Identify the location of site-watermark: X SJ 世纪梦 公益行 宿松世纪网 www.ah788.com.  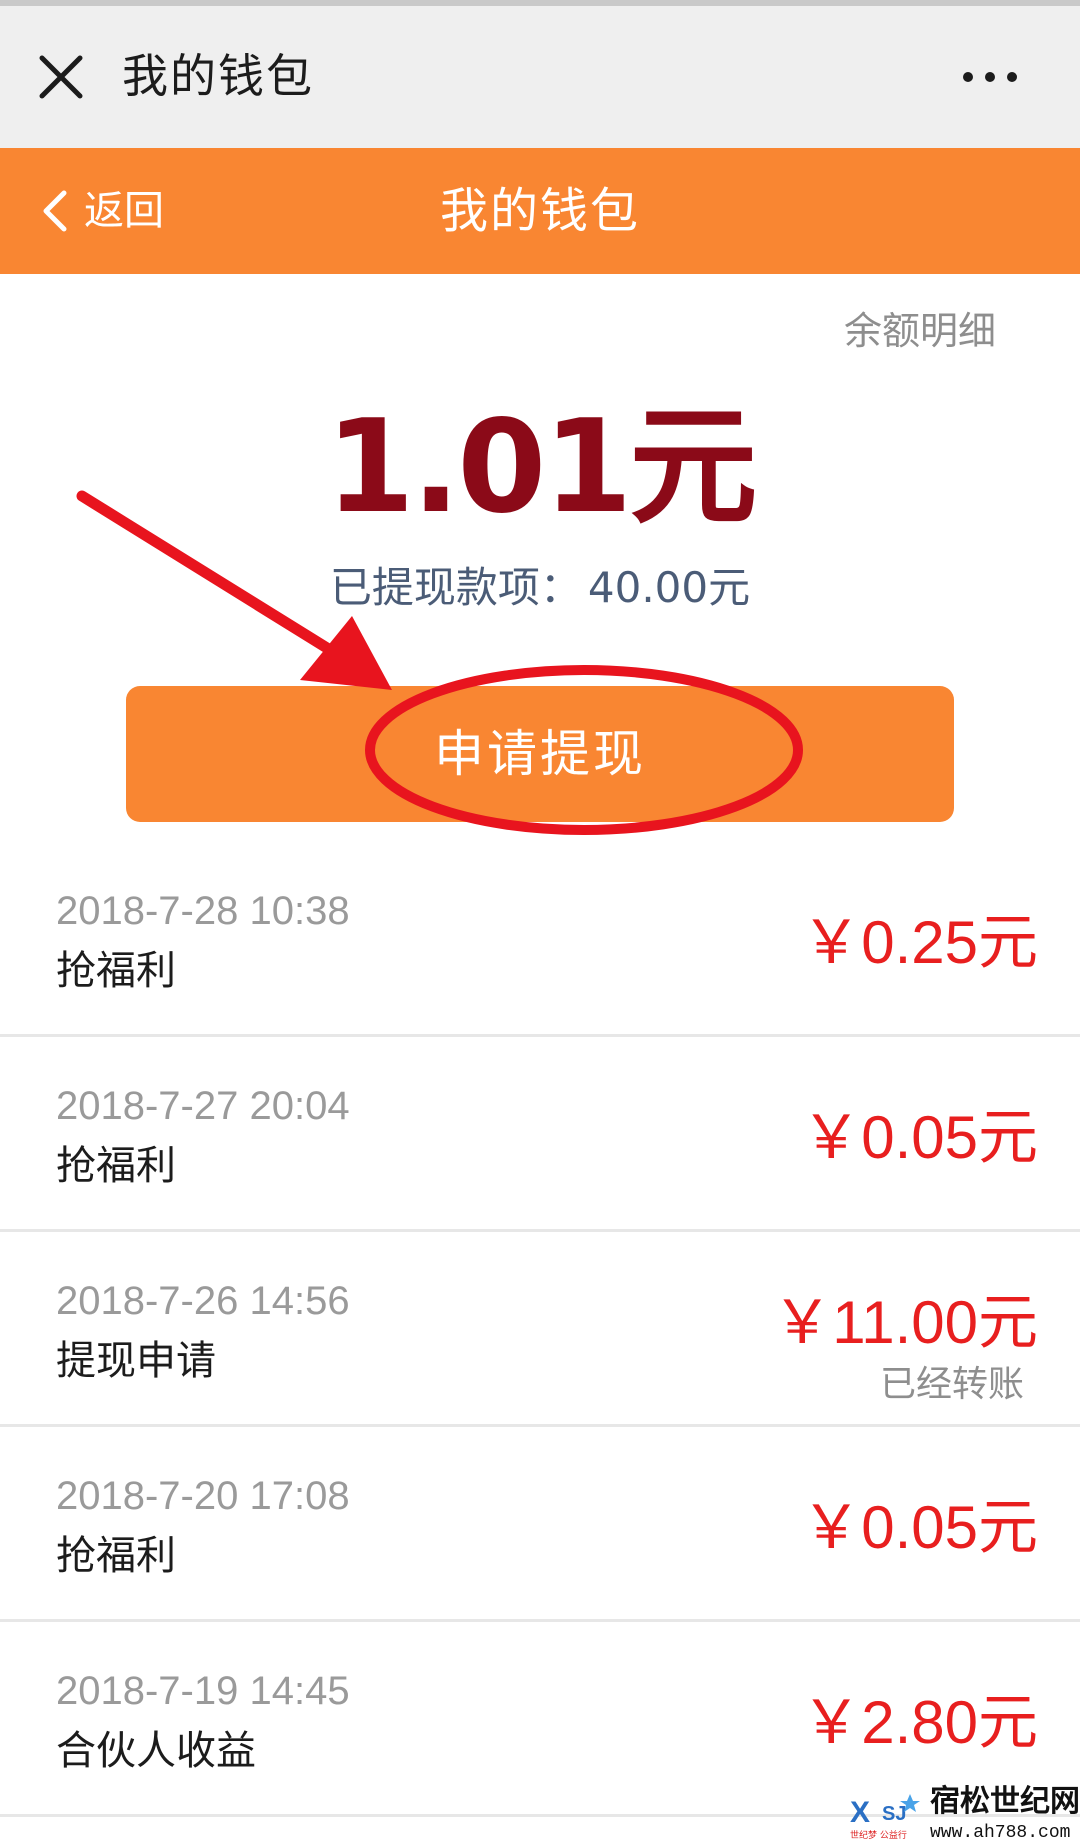
(964, 1815).